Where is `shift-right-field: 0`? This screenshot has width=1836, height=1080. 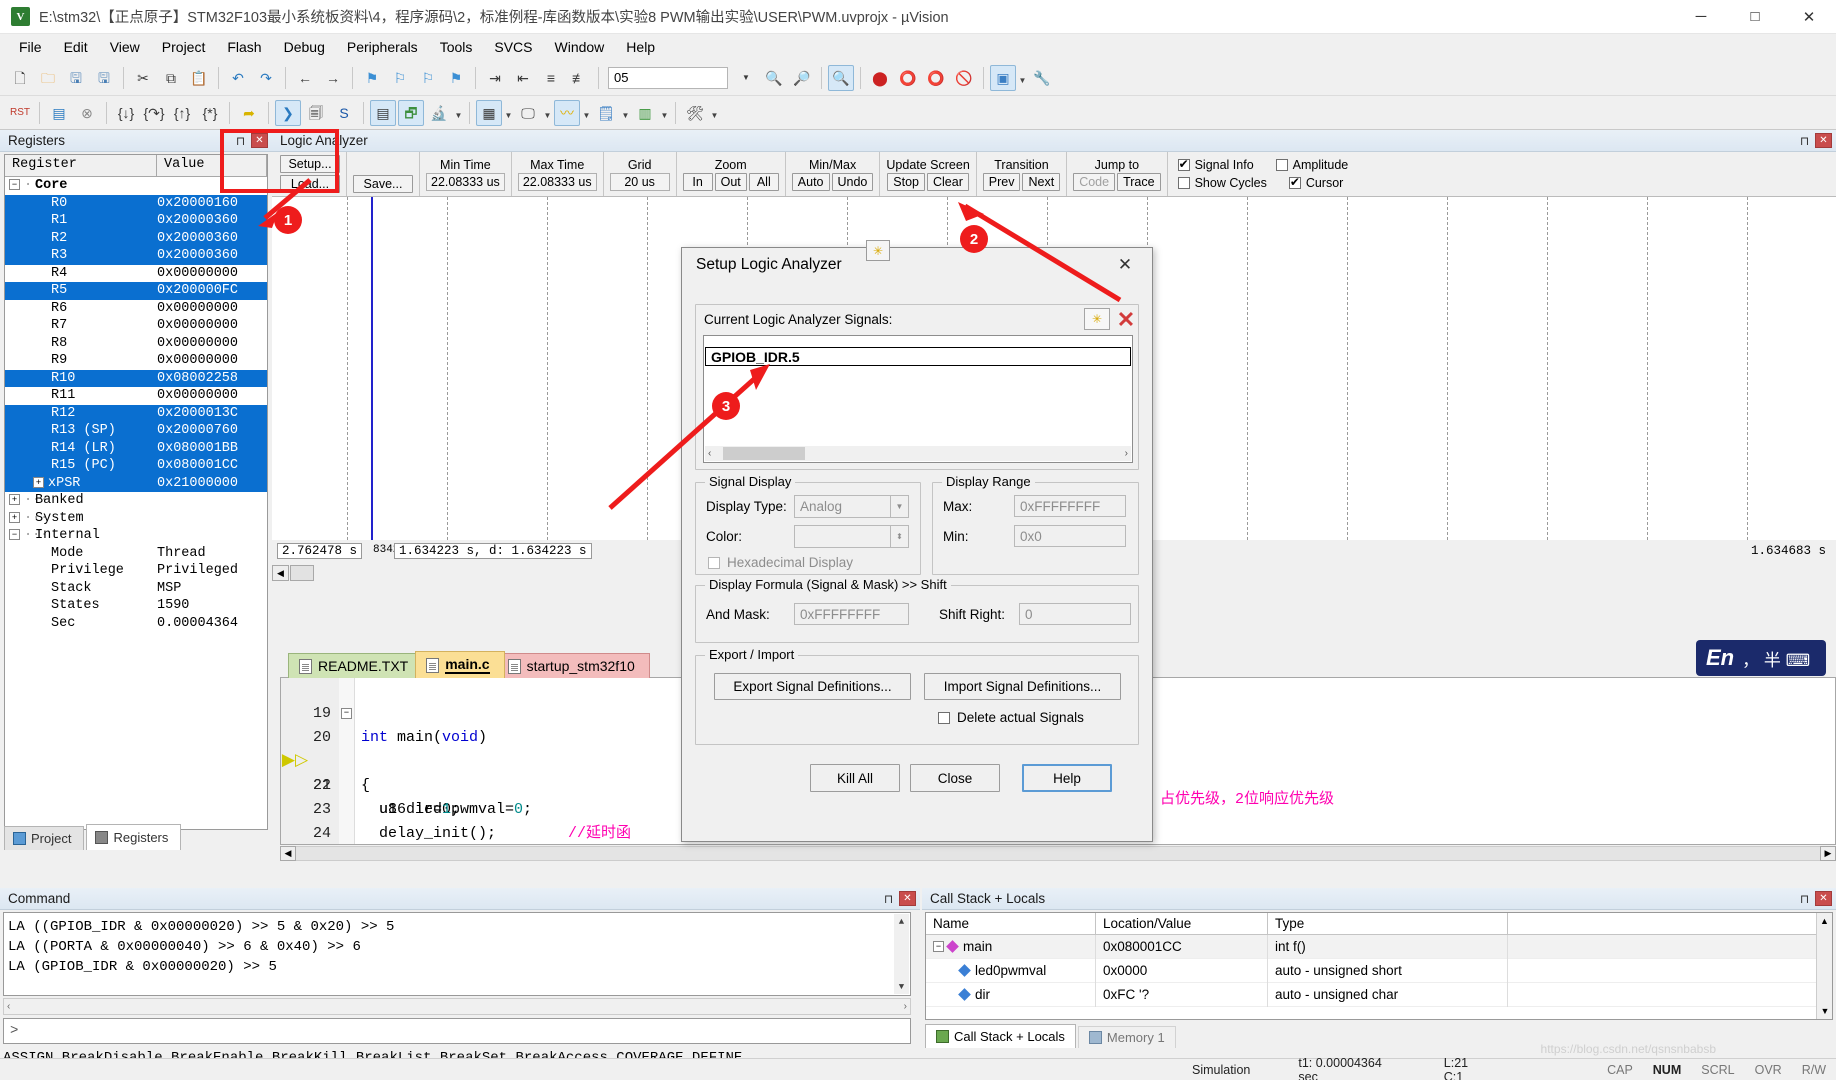
shift-right-field: 0 is located at coordinates (1075, 614).